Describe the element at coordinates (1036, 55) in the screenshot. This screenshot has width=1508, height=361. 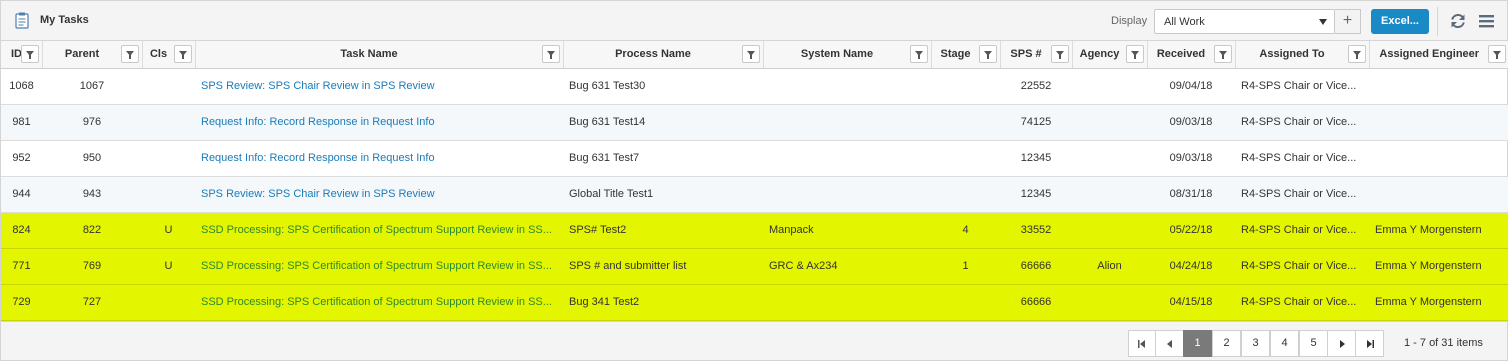
I see `column-header-sps: SPS #` at that location.